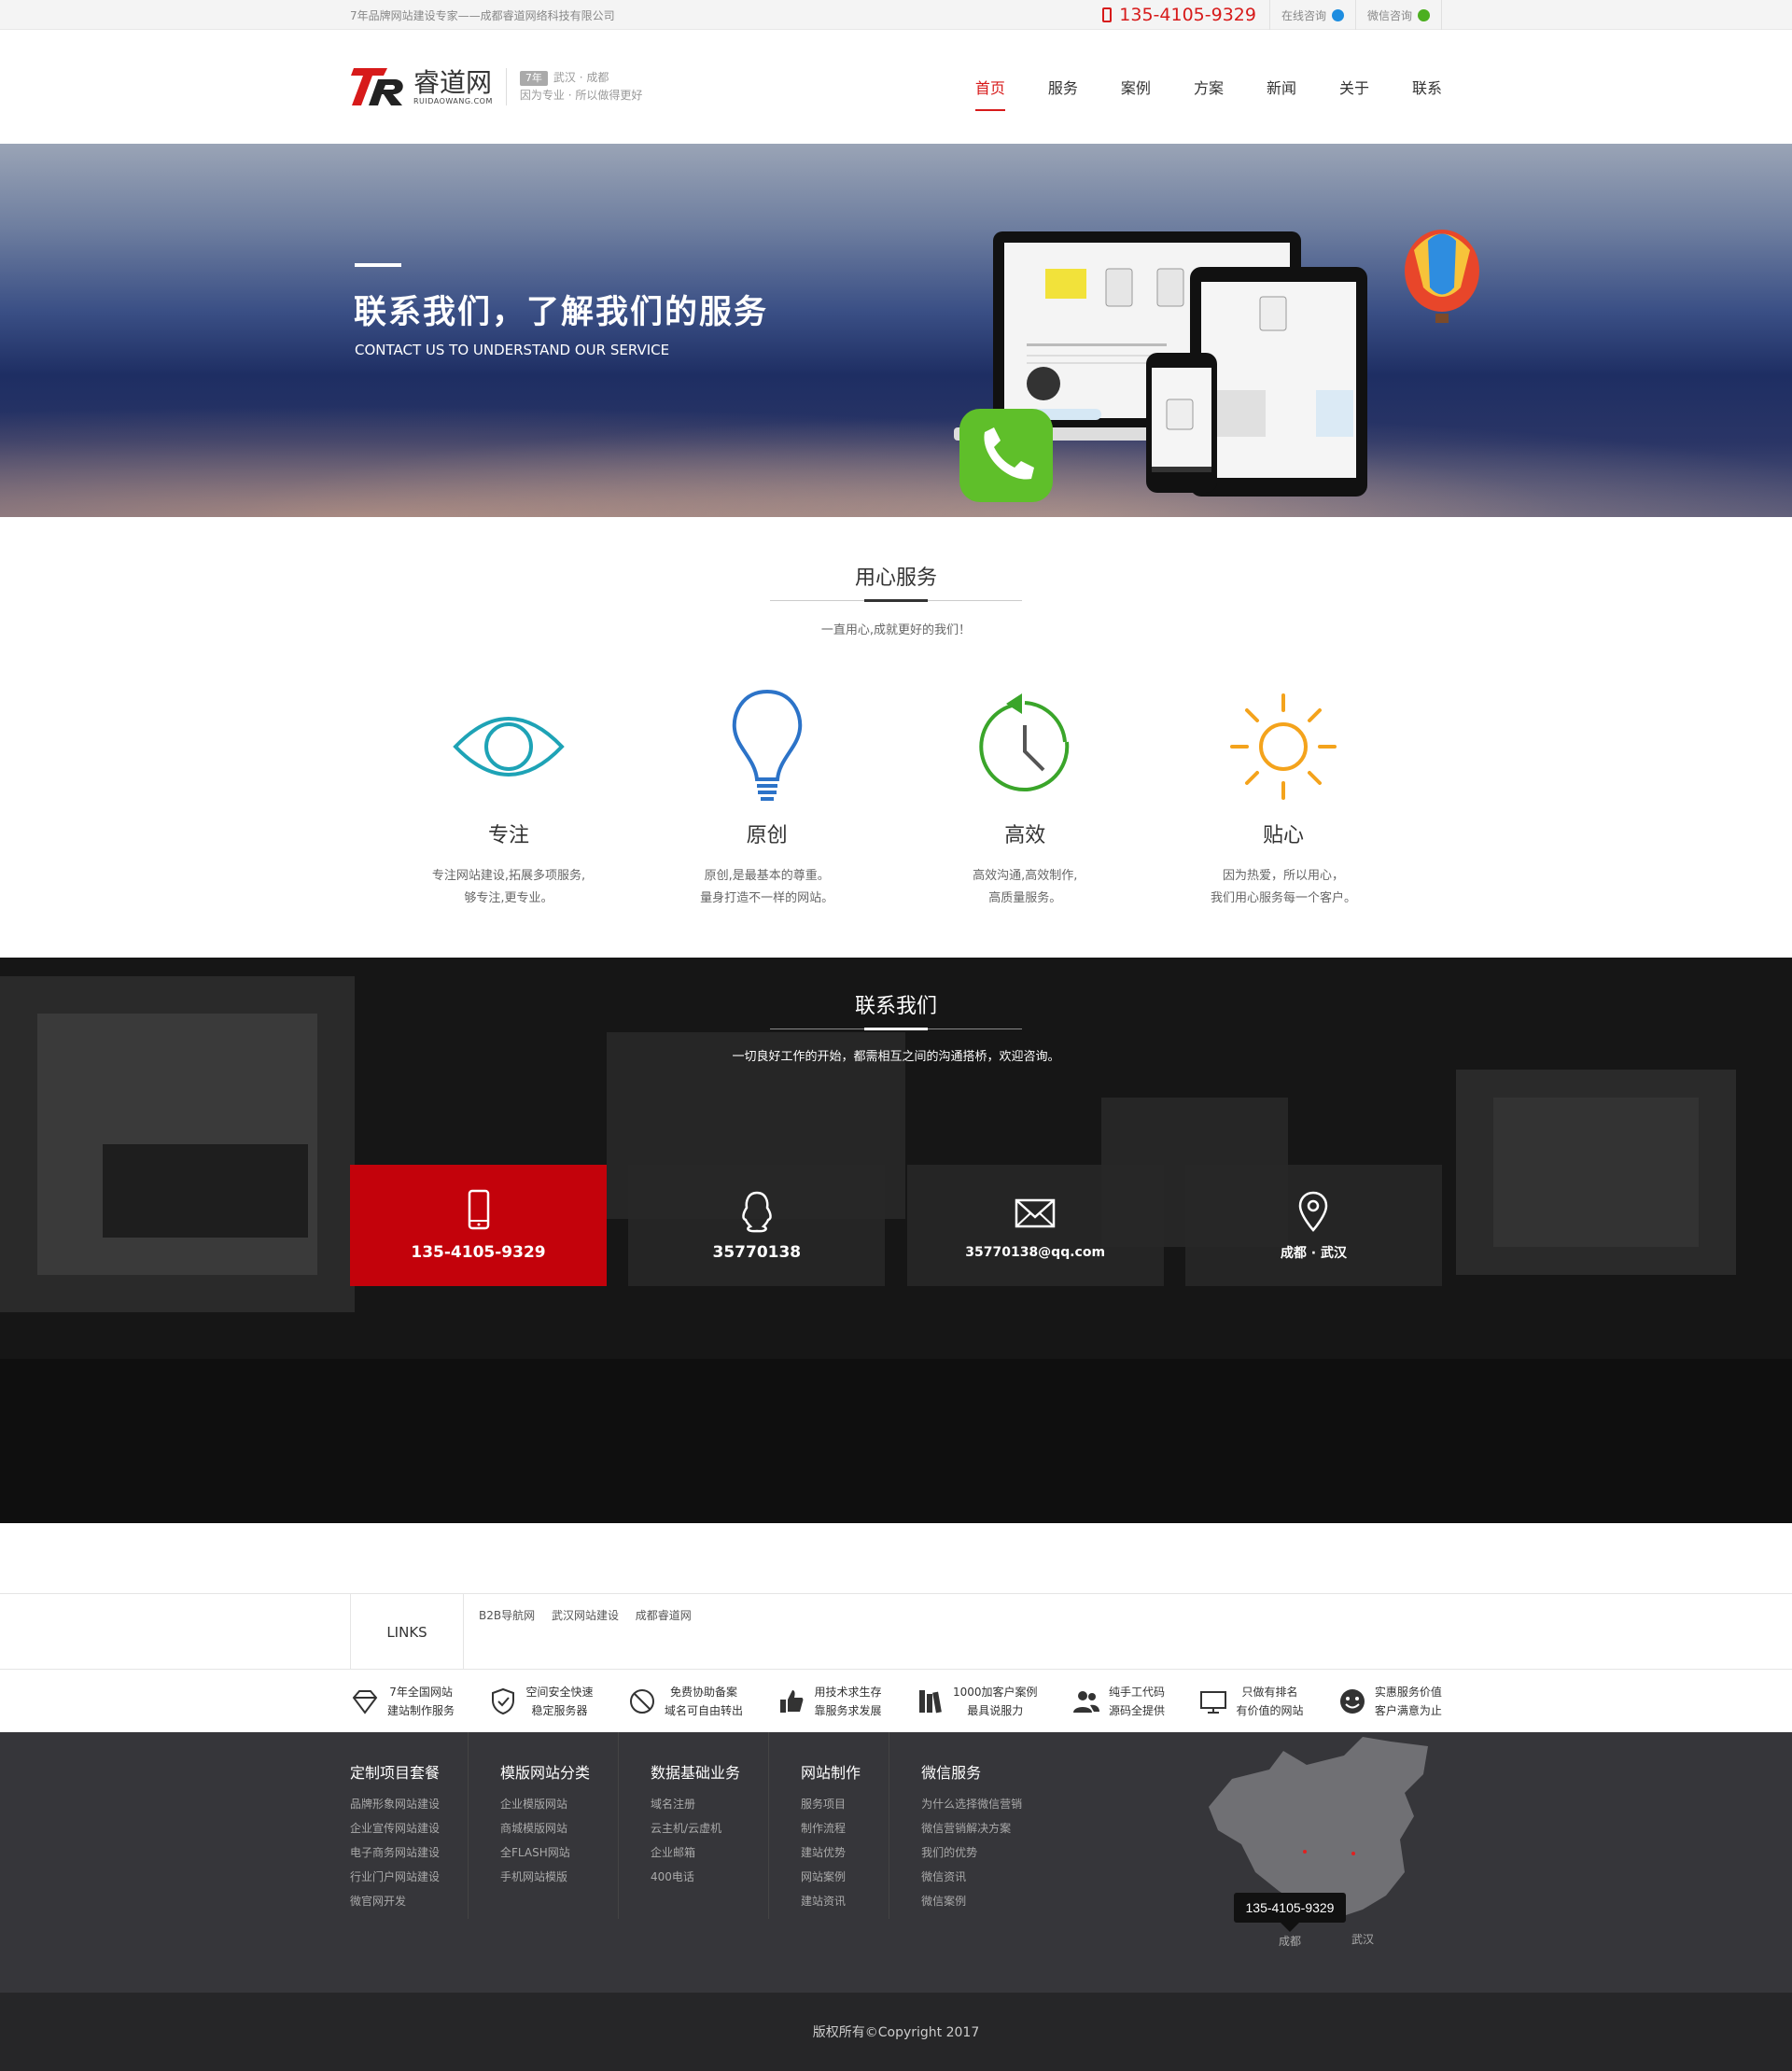 The width and height of the screenshot is (1792, 2071). Describe the element at coordinates (395, 1828) in the screenshot. I see `footer-link: 企业宣传网站建设` at that location.